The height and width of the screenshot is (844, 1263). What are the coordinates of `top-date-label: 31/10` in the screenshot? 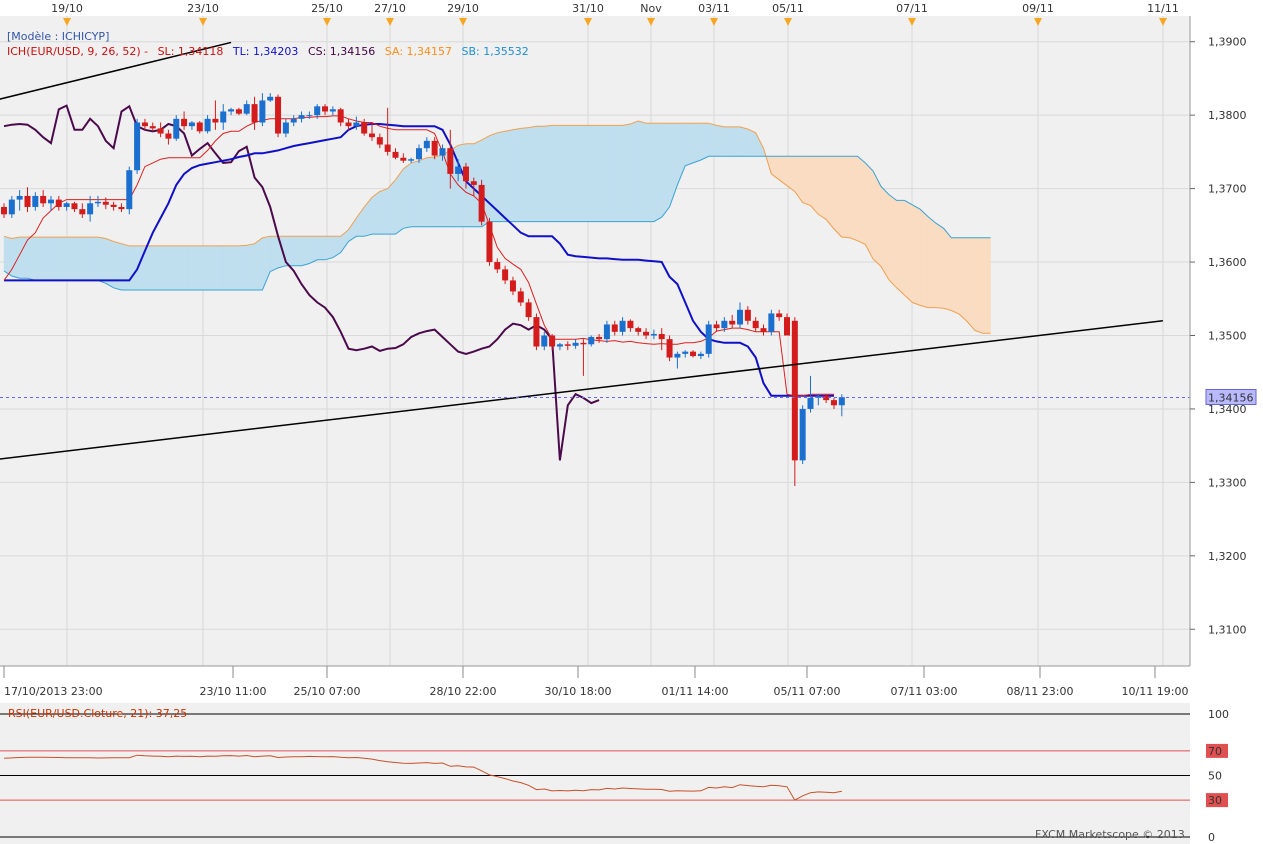 It's located at (588, 8).